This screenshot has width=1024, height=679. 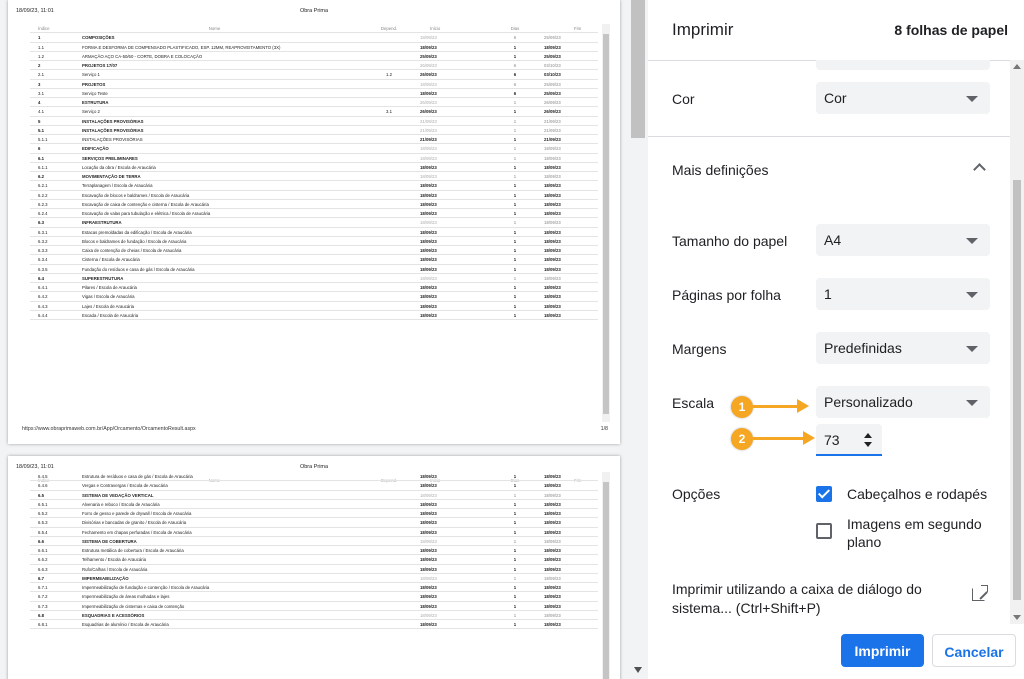 I want to click on chevron-down-icon, so click(x=972, y=349).